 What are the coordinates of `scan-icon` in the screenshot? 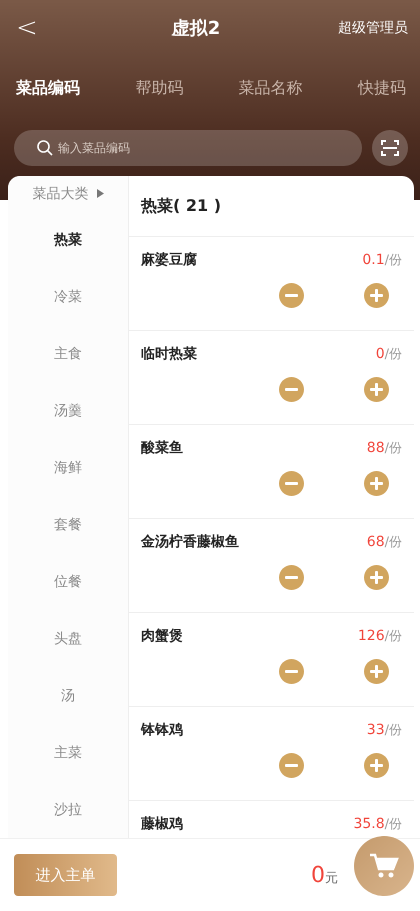 It's located at (390, 148).